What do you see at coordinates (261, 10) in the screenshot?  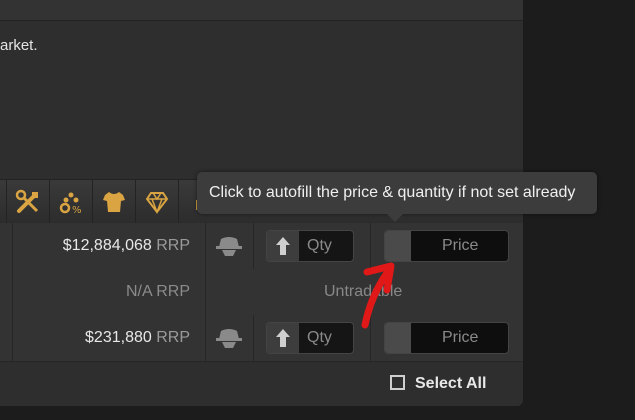 I see `panel-header` at bounding box center [261, 10].